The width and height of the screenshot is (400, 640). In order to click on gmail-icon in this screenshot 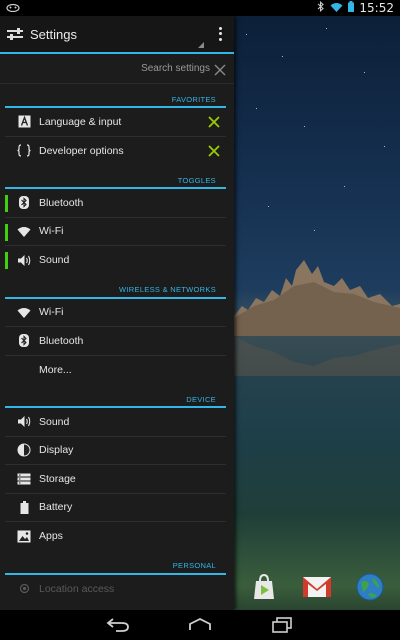, I will do `click(317, 587)`.